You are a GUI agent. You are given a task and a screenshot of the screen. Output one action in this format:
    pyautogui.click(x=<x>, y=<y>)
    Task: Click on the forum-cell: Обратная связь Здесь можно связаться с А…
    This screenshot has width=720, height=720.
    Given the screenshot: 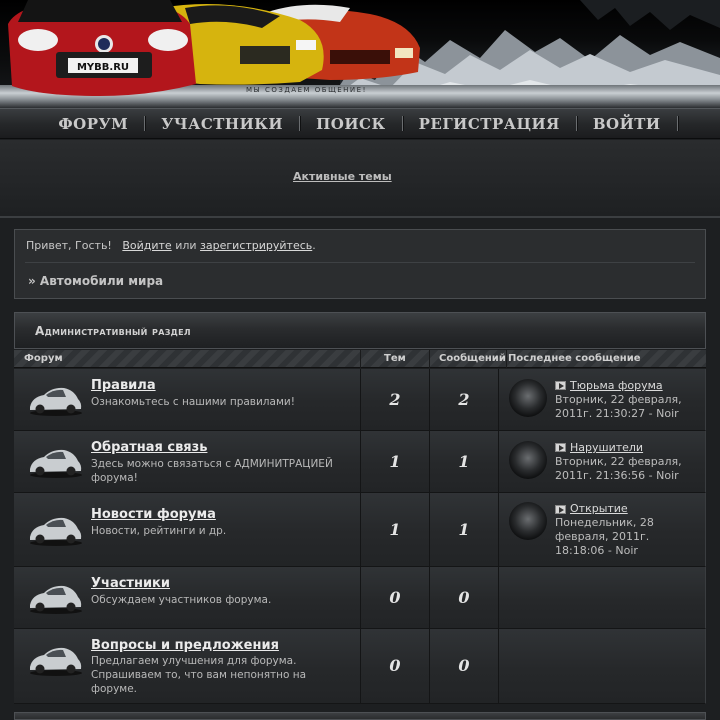 What is the action you would take?
    pyautogui.click(x=187, y=462)
    